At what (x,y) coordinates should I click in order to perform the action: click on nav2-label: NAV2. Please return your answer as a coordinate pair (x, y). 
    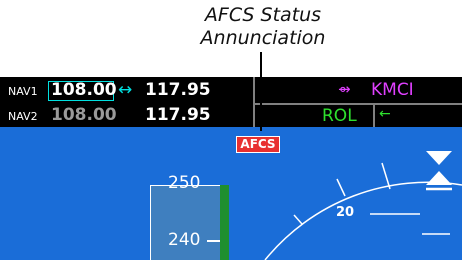
    Looking at the image, I should click on (23, 116).